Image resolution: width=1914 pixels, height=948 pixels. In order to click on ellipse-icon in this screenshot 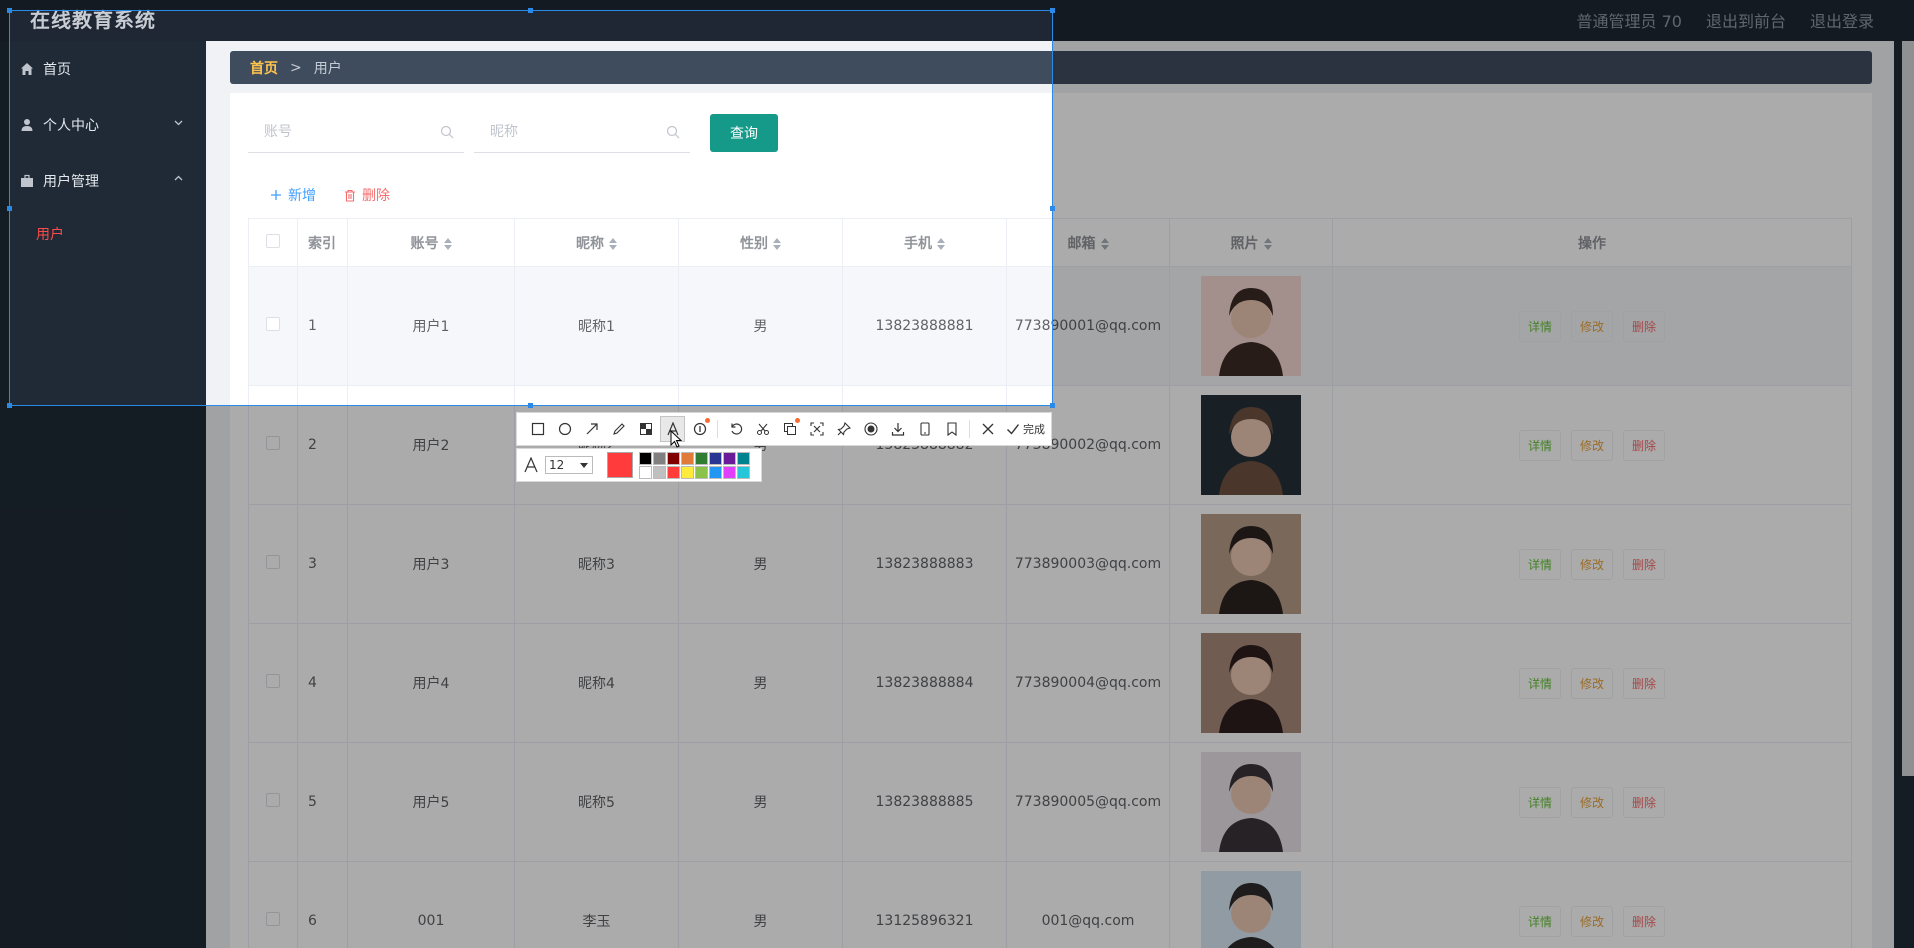, I will do `click(564, 429)`.